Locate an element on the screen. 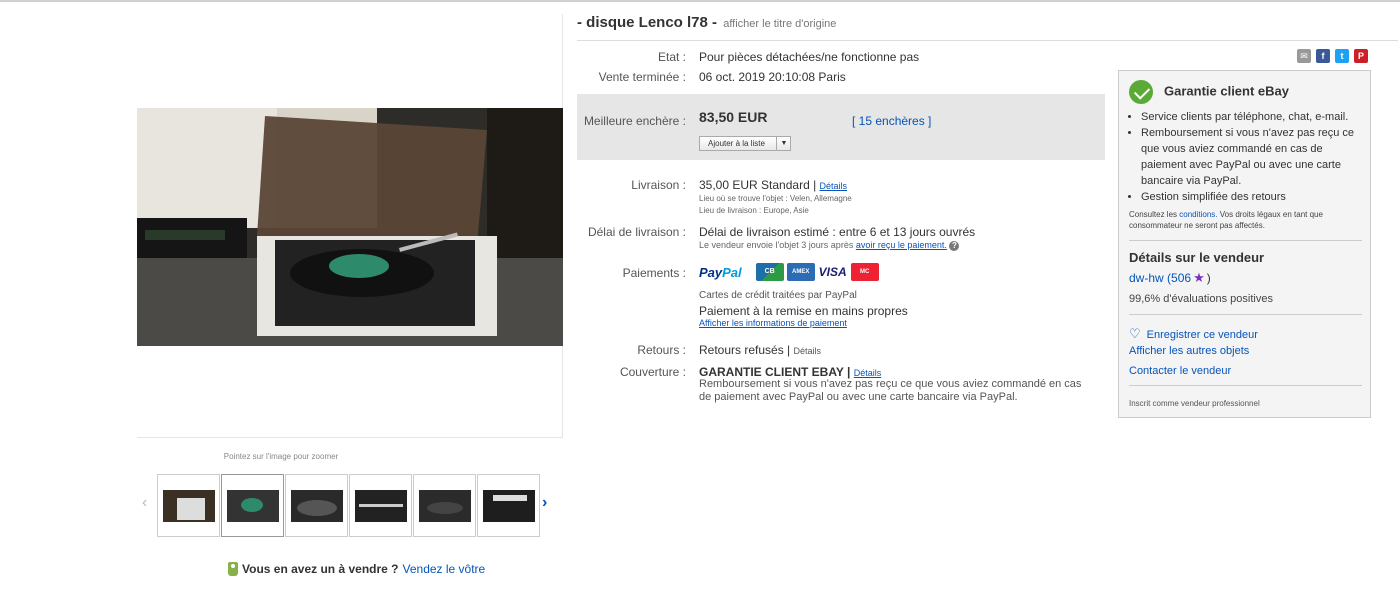 This screenshot has height=604, width=1400. delivery-note-text: Le vendeur envoie l'objet 3 jours après is located at coordinates (776, 245).